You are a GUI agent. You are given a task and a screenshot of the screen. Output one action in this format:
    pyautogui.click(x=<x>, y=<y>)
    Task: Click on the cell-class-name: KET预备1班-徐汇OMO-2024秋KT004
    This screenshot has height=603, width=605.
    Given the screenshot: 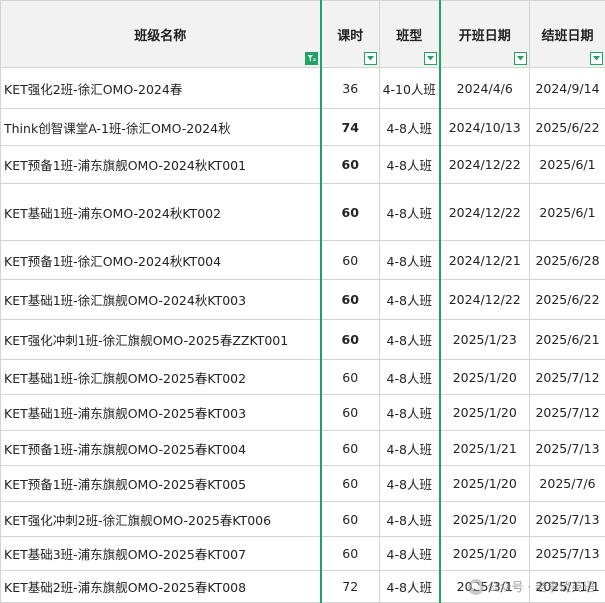 What is the action you would take?
    pyautogui.click(x=161, y=260)
    